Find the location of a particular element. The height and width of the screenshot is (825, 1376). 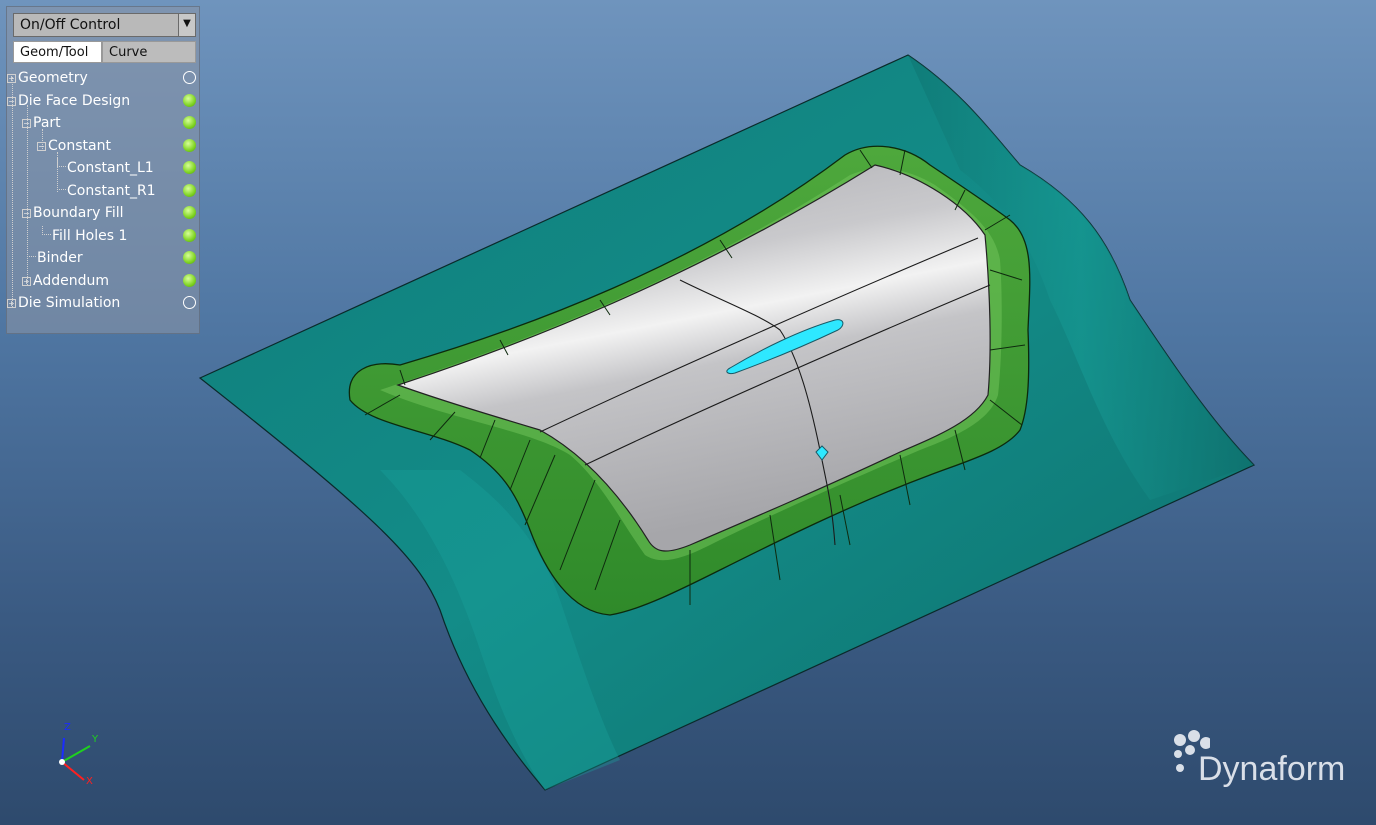

tree-item-boundary-fill: − Boundary Fill is located at coordinates (73, 213).